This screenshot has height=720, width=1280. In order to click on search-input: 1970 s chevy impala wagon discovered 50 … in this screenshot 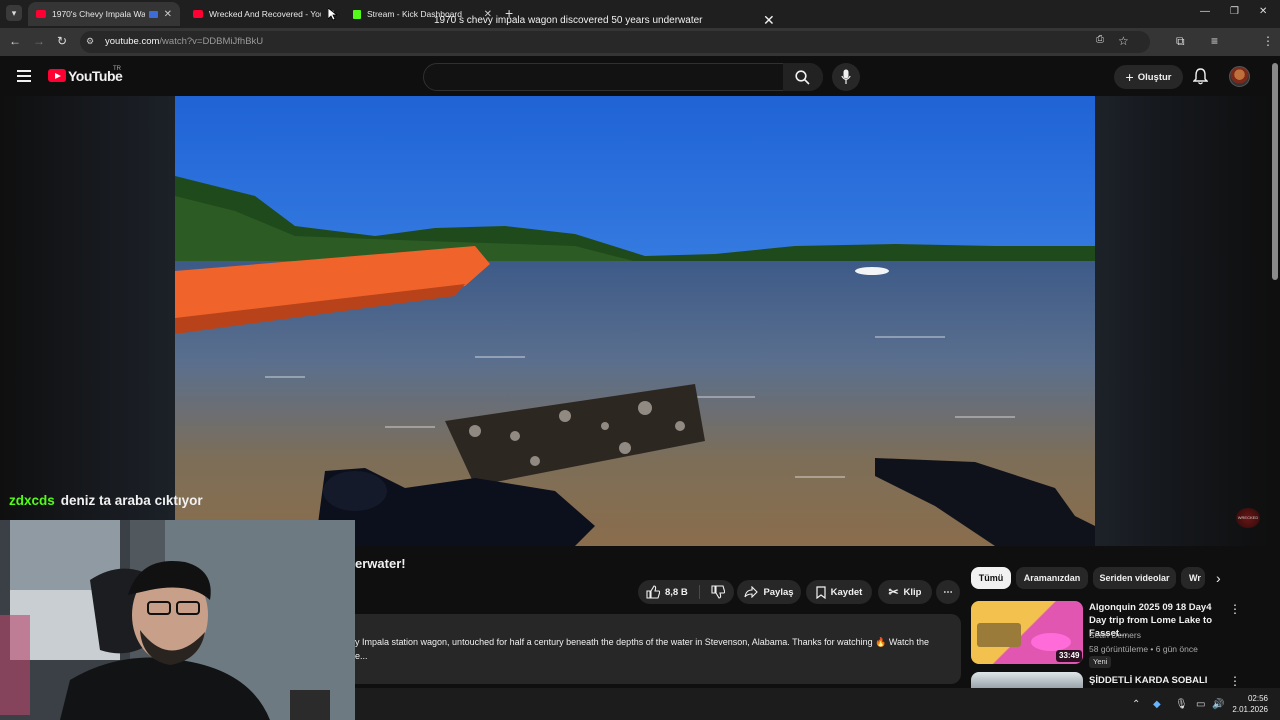, I will do `click(568, 20)`.